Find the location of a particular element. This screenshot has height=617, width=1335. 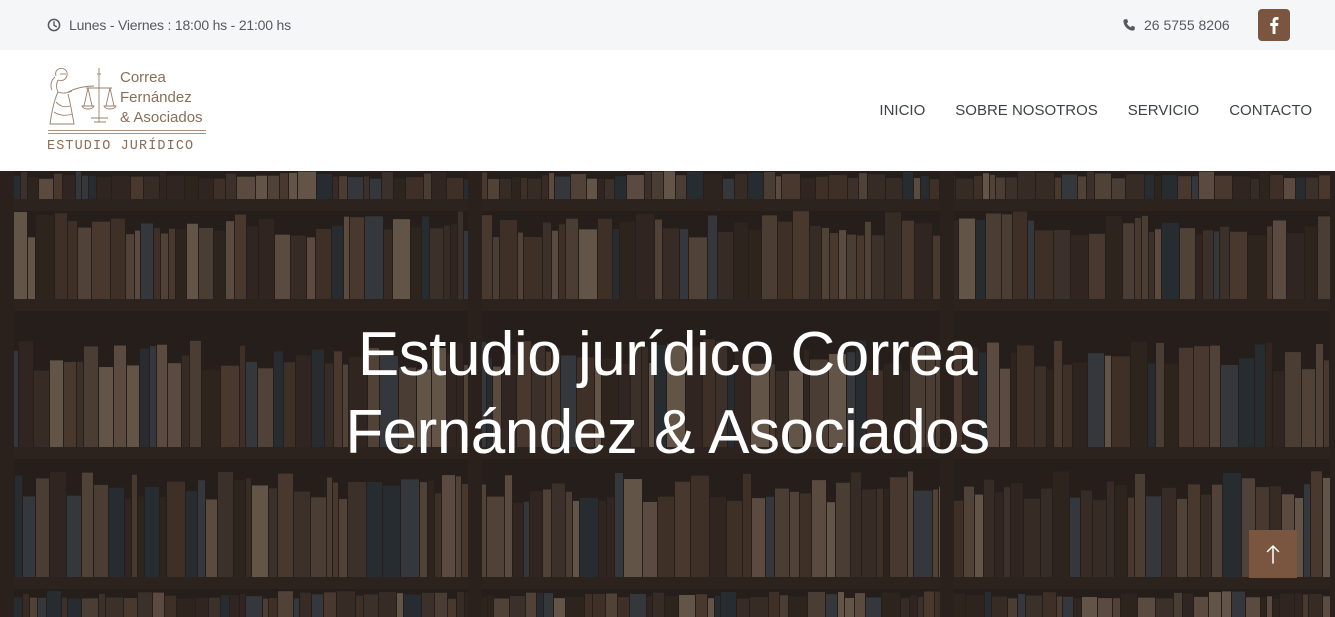

arrow-up-icon is located at coordinates (1273, 554).